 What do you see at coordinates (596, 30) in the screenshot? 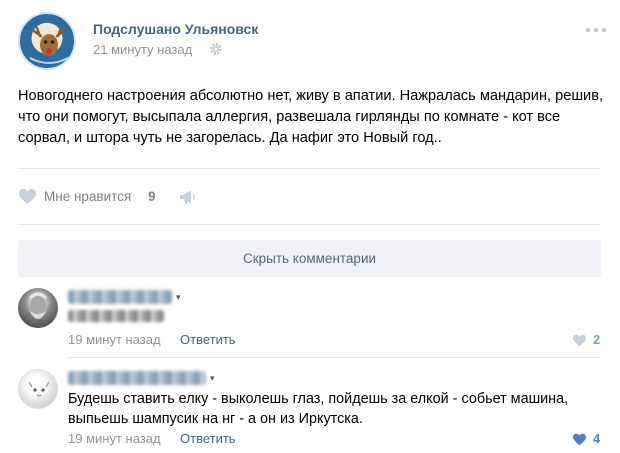
I see `more-dots-icon` at bounding box center [596, 30].